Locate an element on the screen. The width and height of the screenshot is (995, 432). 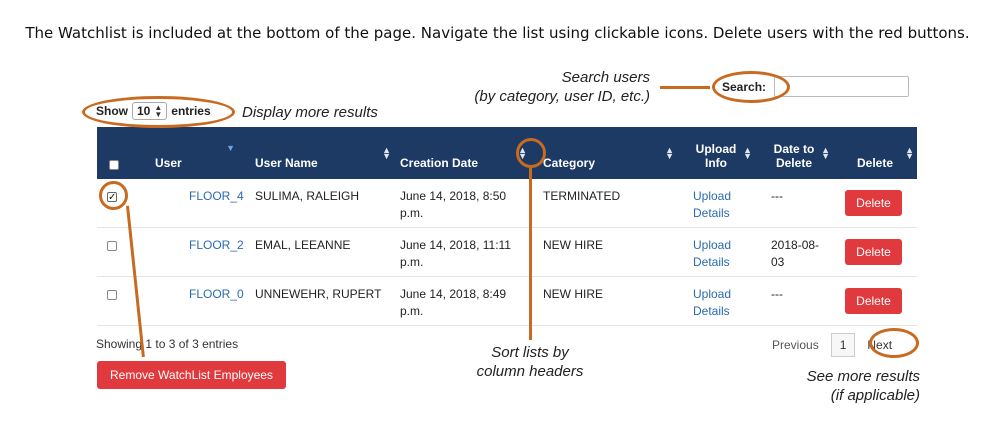
search-callout-line1: Search users is located at coordinates (605, 77).